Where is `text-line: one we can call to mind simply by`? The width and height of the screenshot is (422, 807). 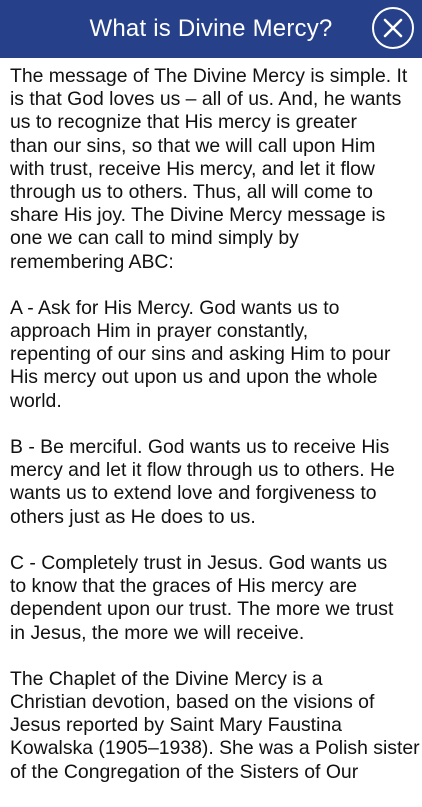
text-line: one we can call to mind simply by is located at coordinates (154, 238).